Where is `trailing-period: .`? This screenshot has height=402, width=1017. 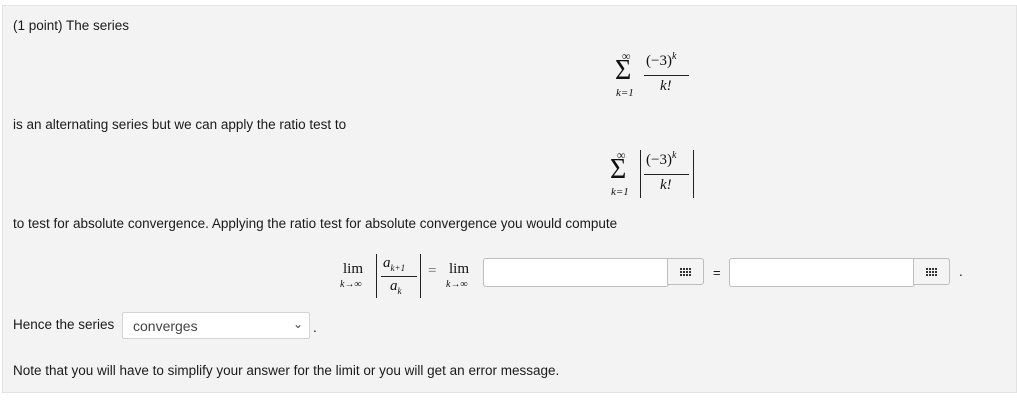
trailing-period: . is located at coordinates (961, 271).